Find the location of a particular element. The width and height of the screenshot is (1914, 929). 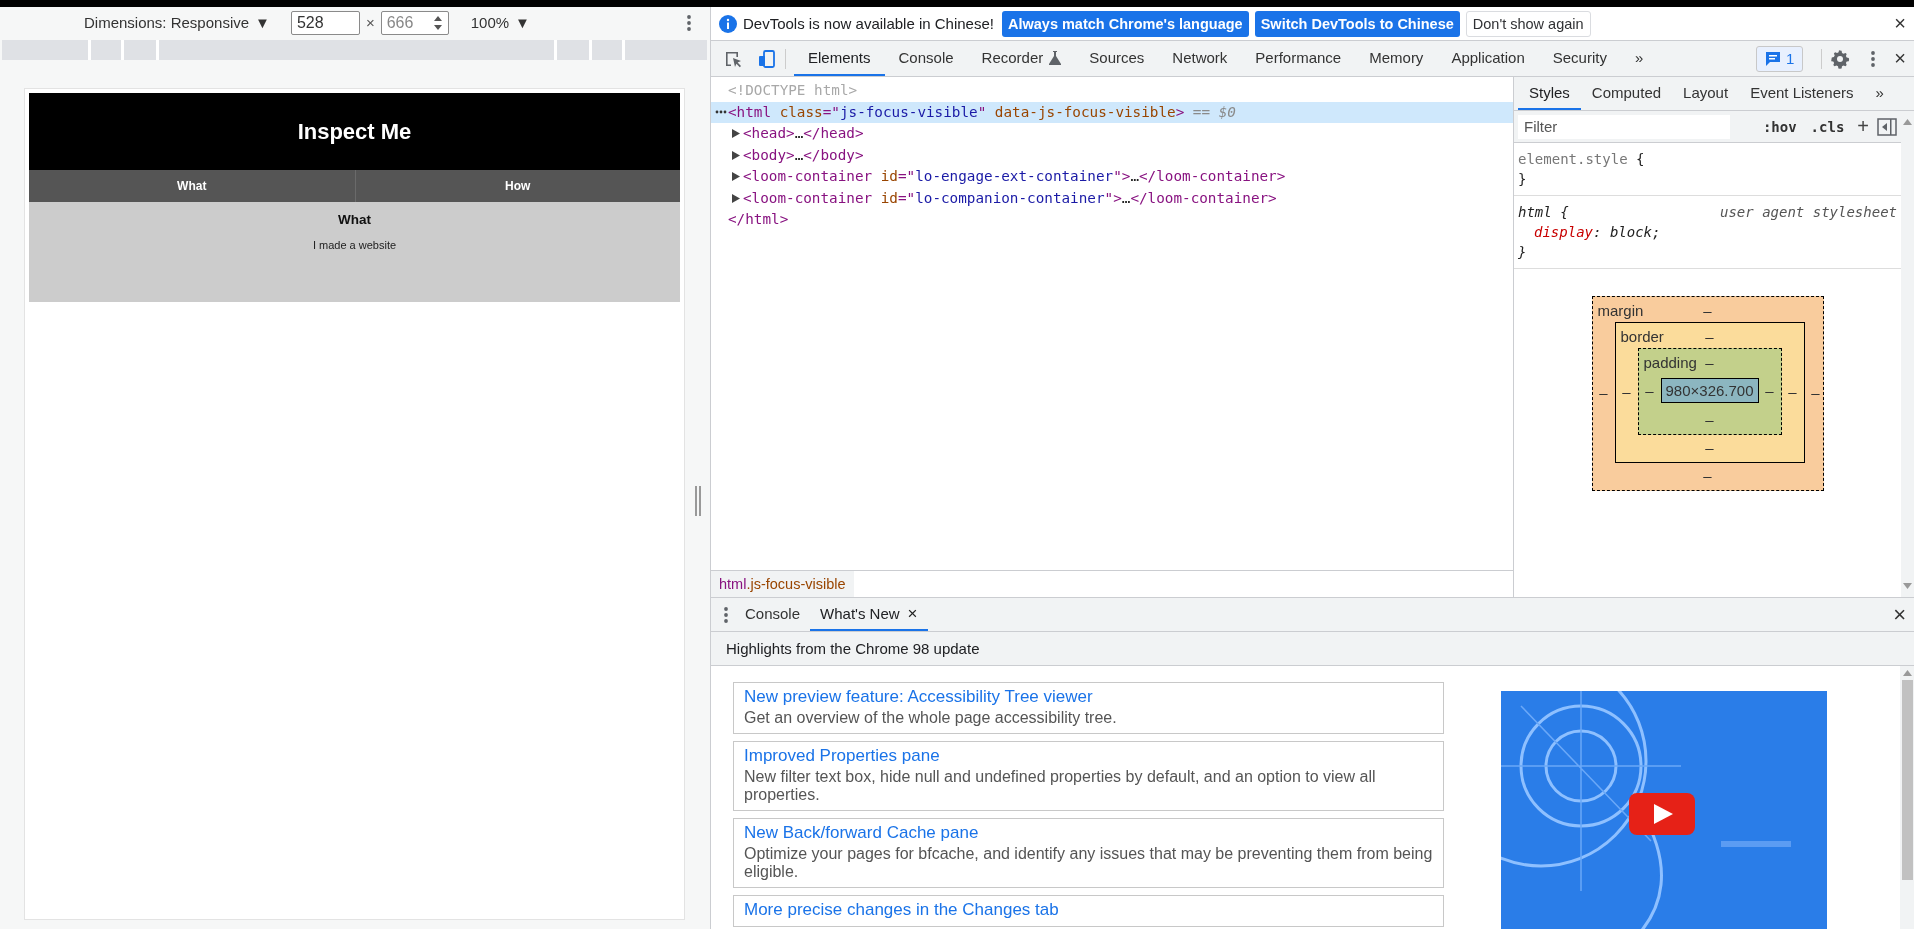

scroll-down-icon is located at coordinates (1907, 586).